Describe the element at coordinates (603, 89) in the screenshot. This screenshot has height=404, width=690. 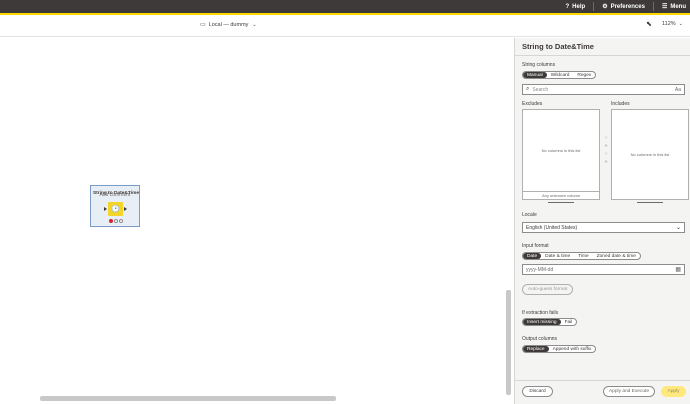
I see `column-search: ⌕ Search Aa` at that location.